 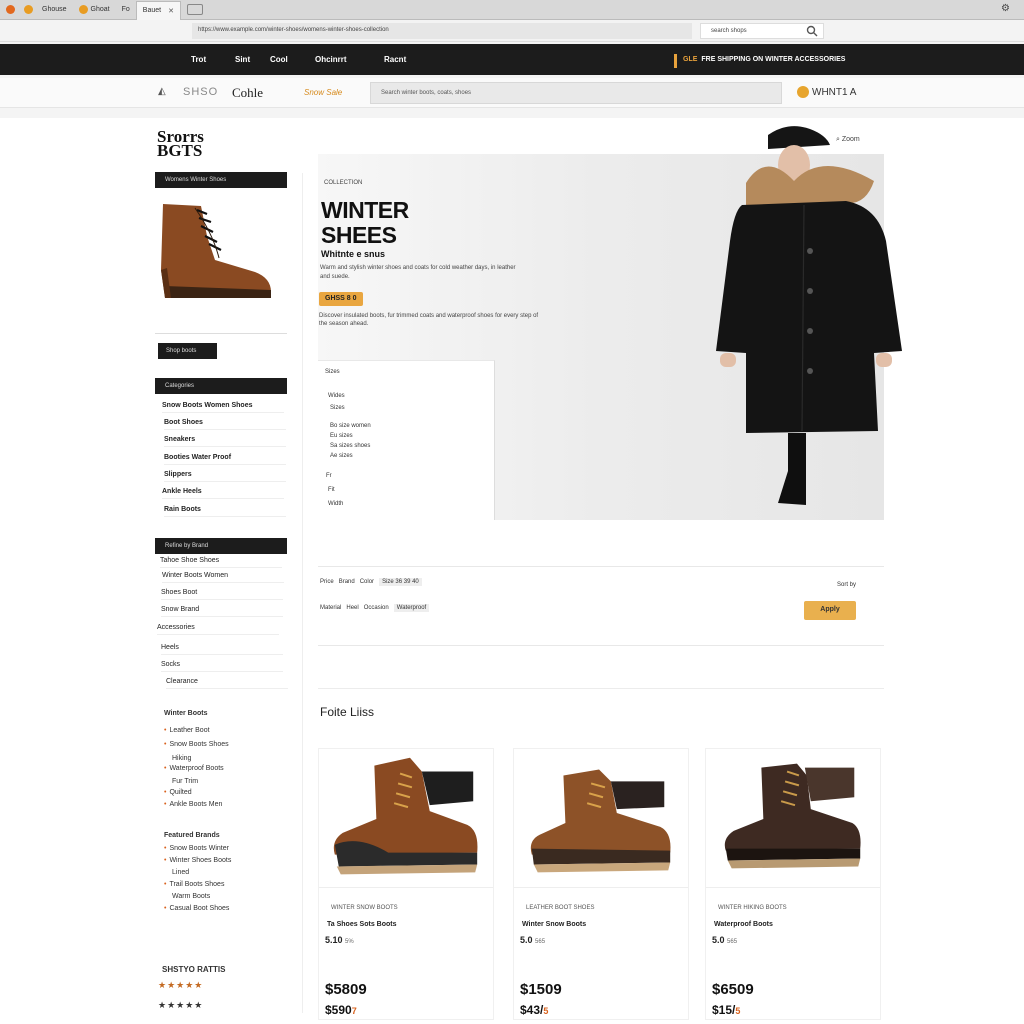 I want to click on size-option: Fr, so click(x=329, y=476).